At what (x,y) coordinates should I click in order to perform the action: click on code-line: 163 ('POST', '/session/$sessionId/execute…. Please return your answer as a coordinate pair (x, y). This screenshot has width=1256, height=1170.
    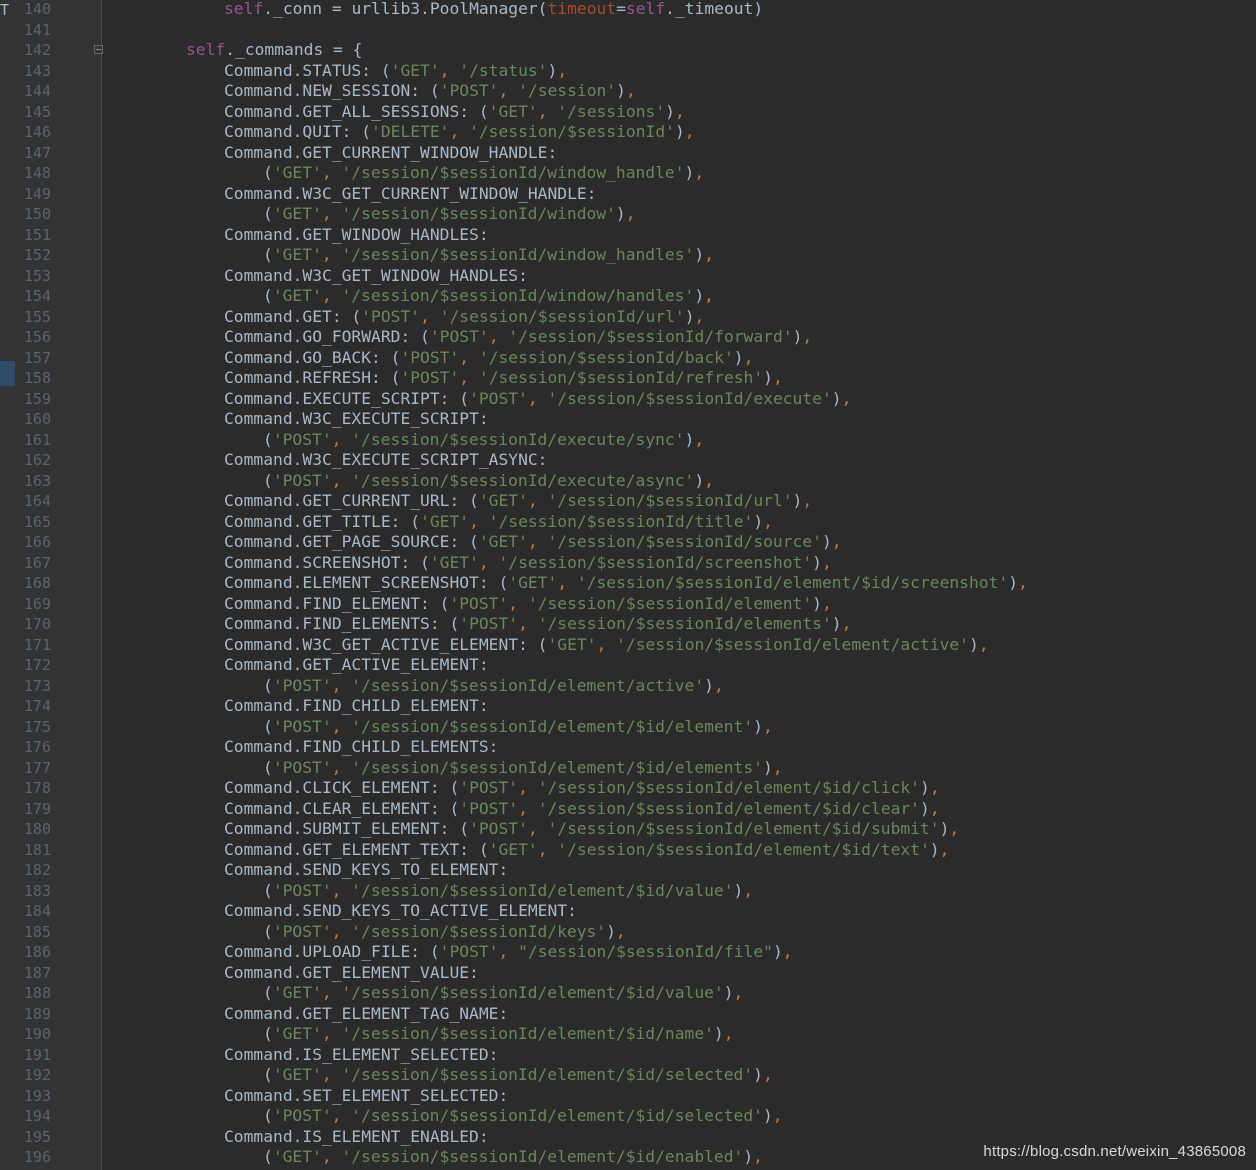
    Looking at the image, I should click on (628, 481).